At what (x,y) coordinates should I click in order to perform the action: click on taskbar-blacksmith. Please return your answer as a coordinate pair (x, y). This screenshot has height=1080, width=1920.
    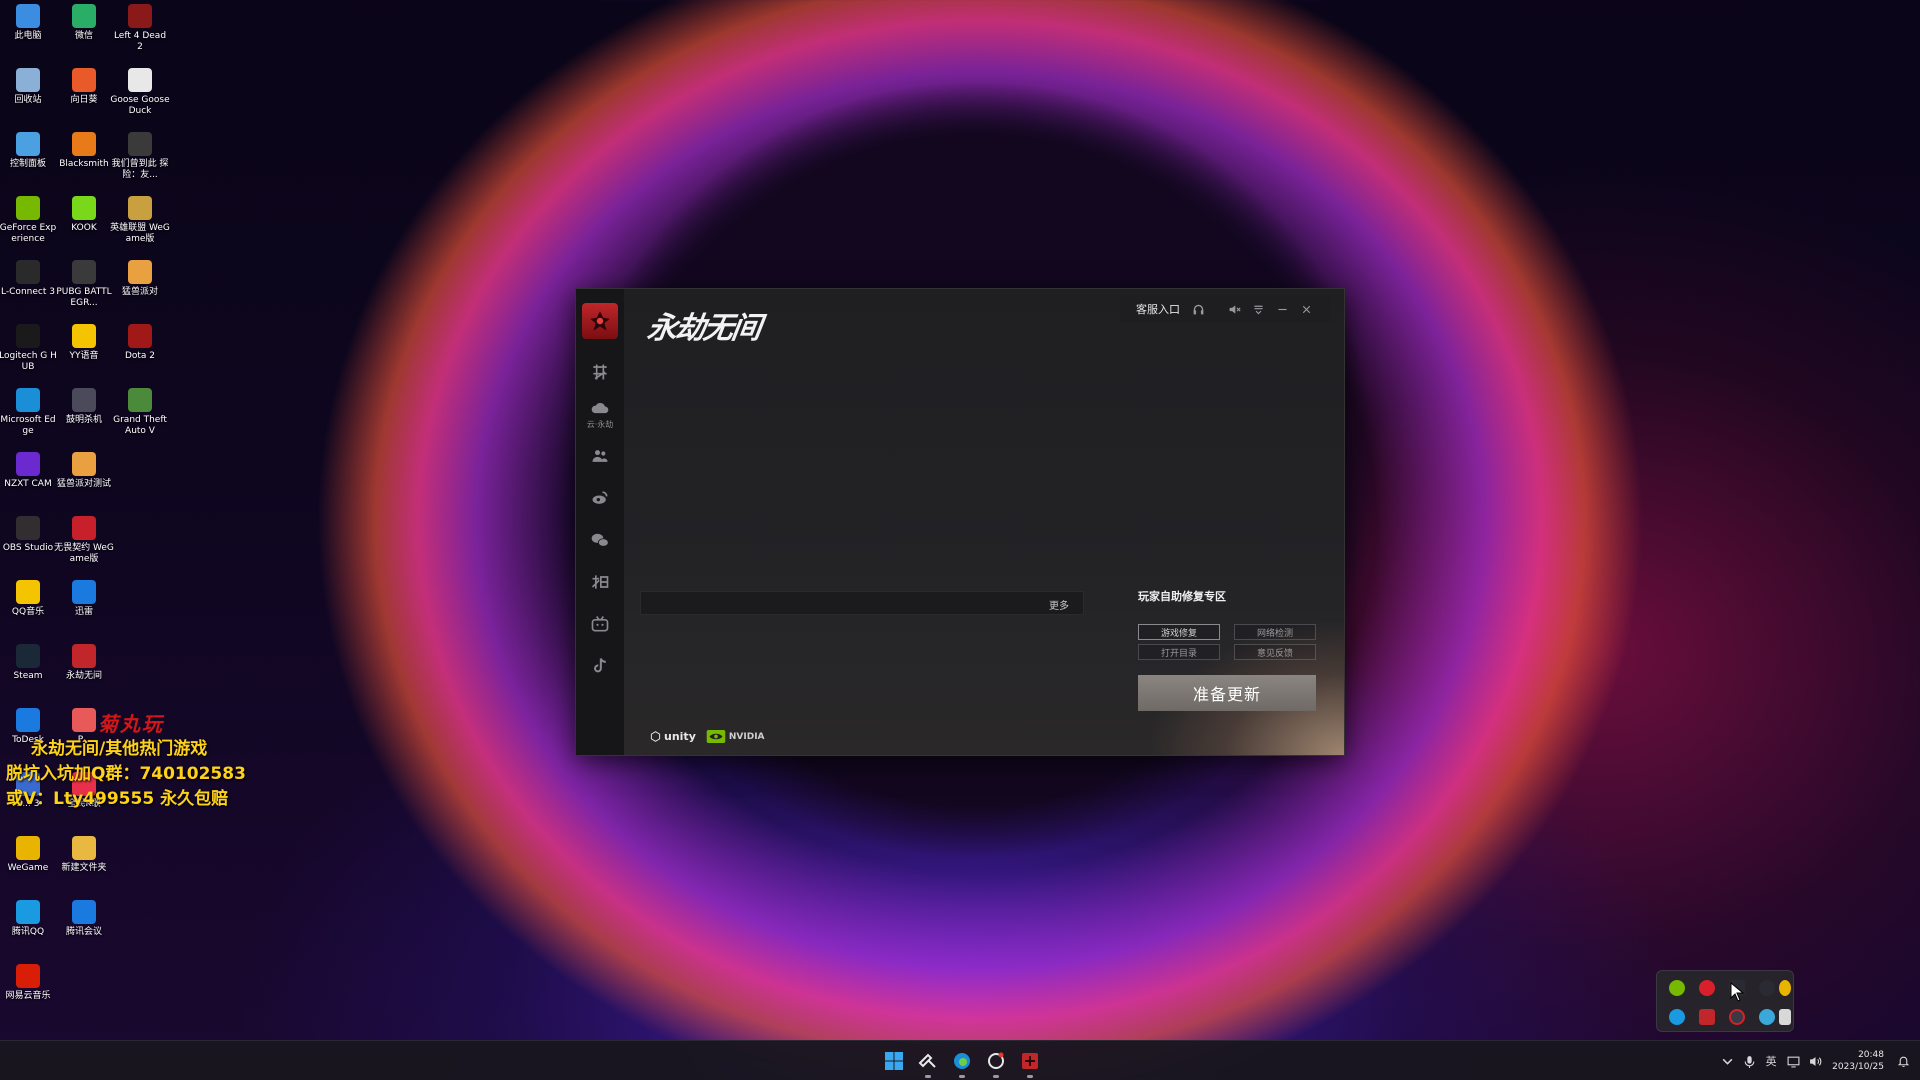
    Looking at the image, I should click on (928, 1062).